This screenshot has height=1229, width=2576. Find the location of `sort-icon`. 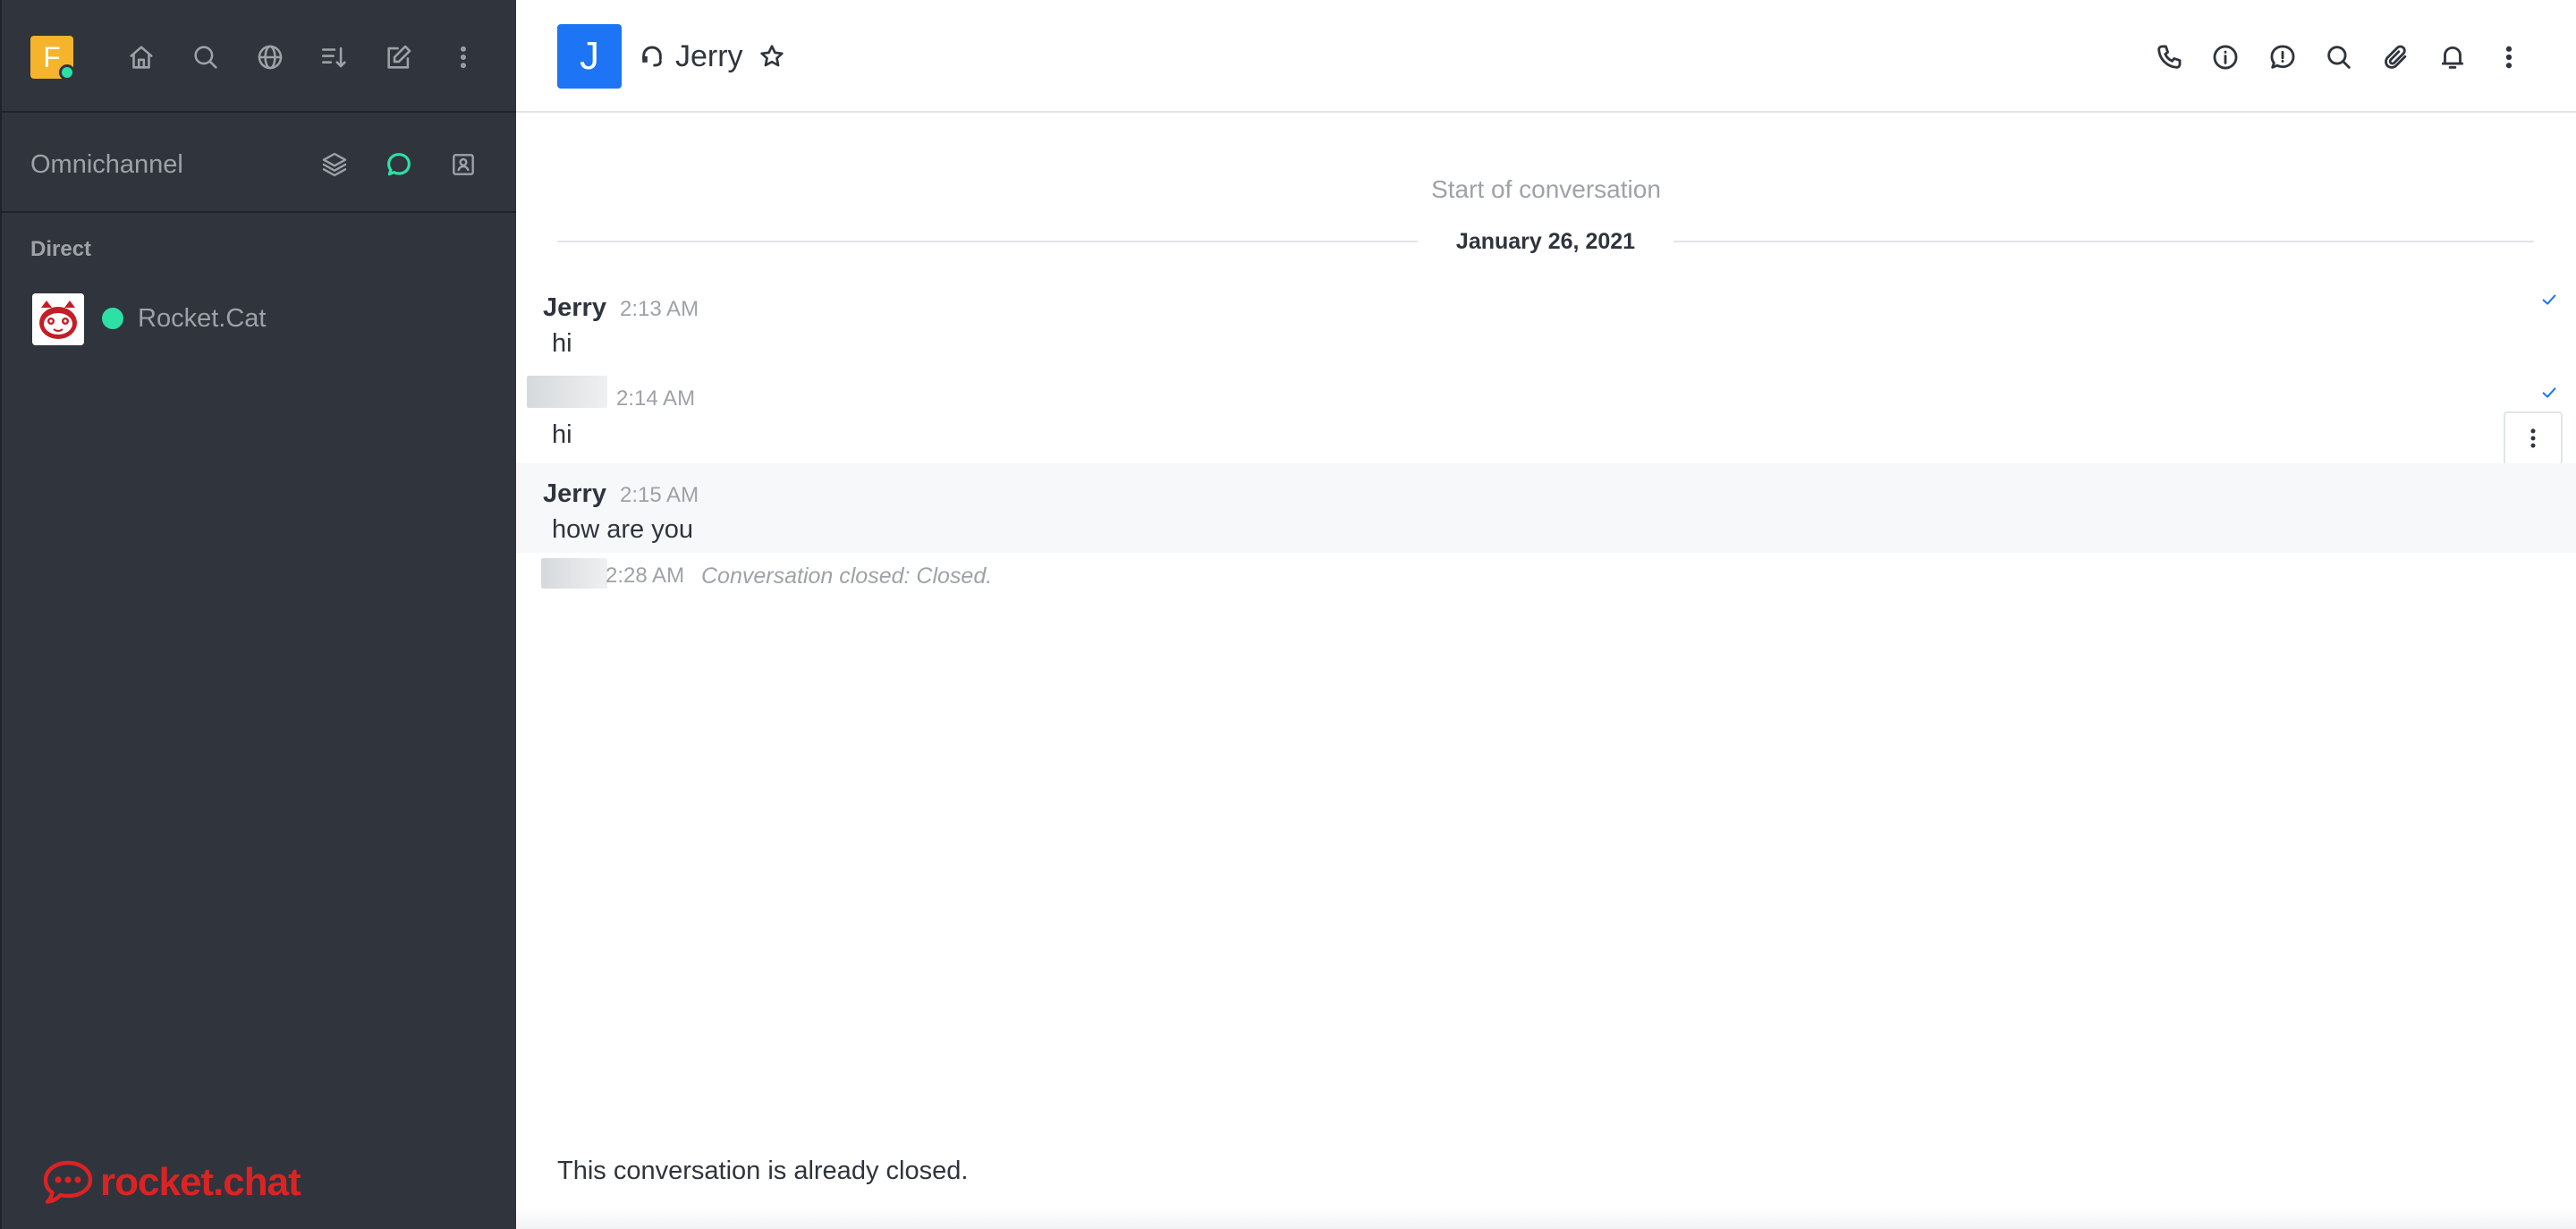

sort-icon is located at coordinates (334, 57).